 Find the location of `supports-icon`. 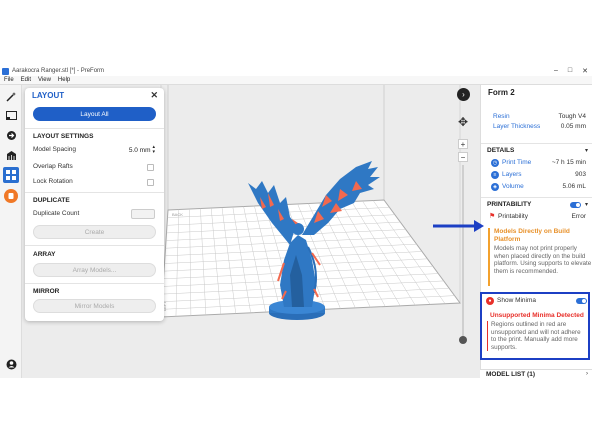

supports-icon is located at coordinates (11, 155).